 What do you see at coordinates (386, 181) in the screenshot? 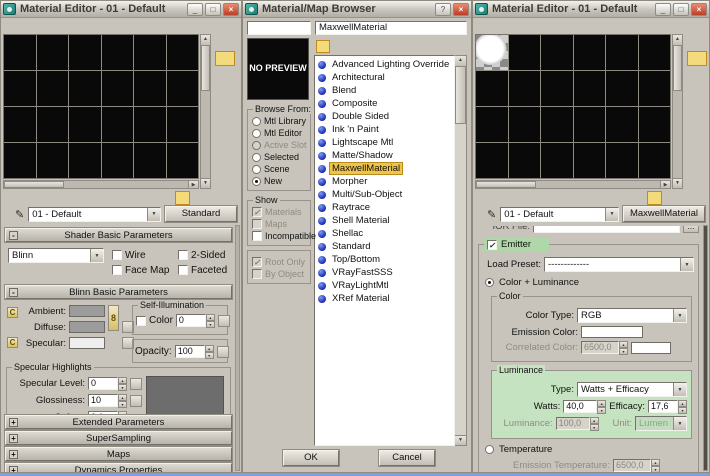
I see `material-list-item: Morpher` at bounding box center [386, 181].